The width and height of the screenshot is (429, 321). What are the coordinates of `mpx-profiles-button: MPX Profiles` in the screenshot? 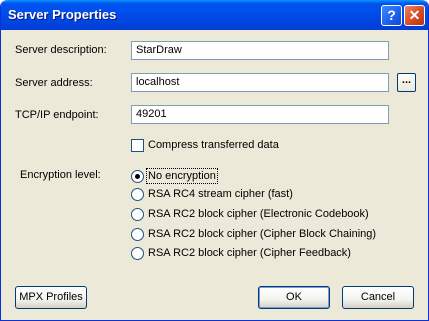 It's located at (51, 297).